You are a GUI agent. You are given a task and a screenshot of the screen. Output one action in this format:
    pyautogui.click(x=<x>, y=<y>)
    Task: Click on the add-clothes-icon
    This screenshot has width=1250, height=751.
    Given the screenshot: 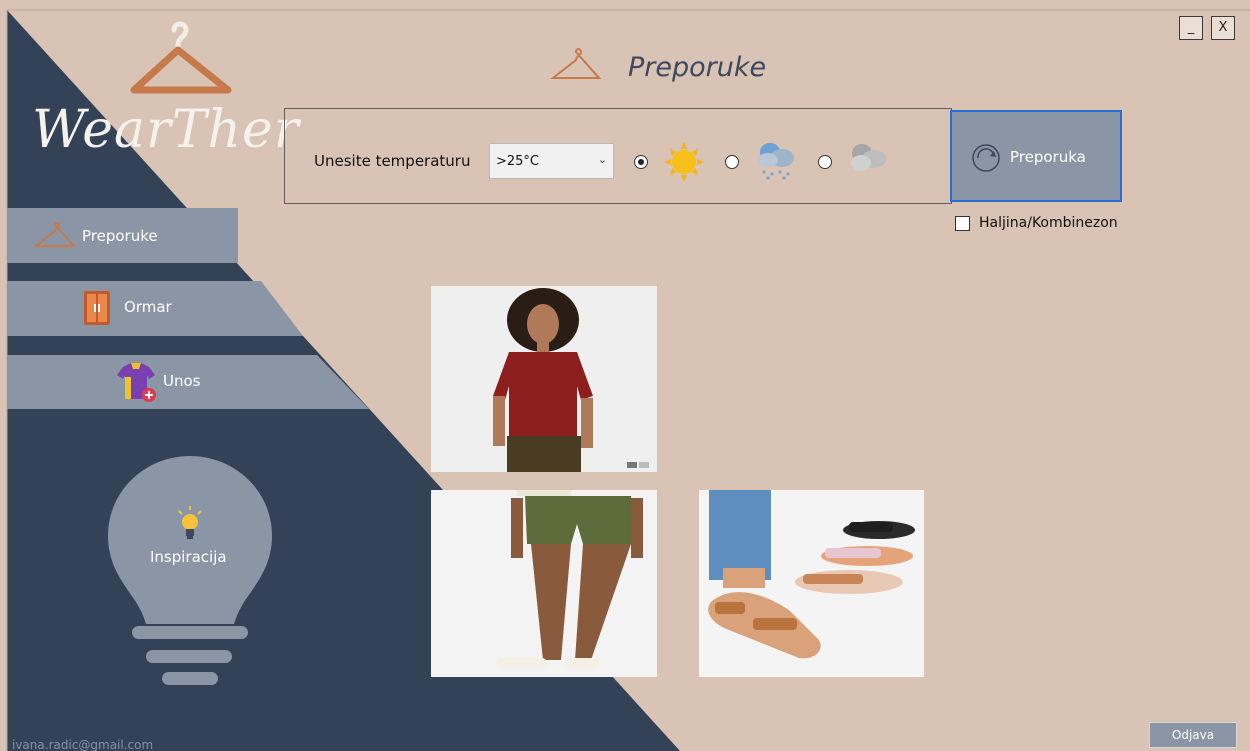 What is the action you would take?
    pyautogui.click(x=136, y=384)
    